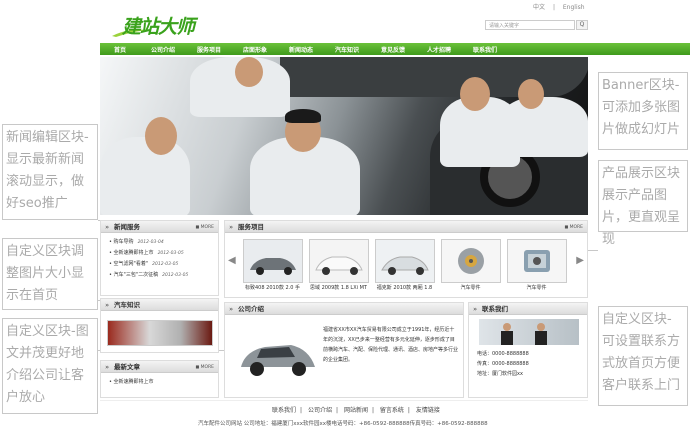  I want to click on contact-phone: 电话：0000-8888888, so click(503, 354).